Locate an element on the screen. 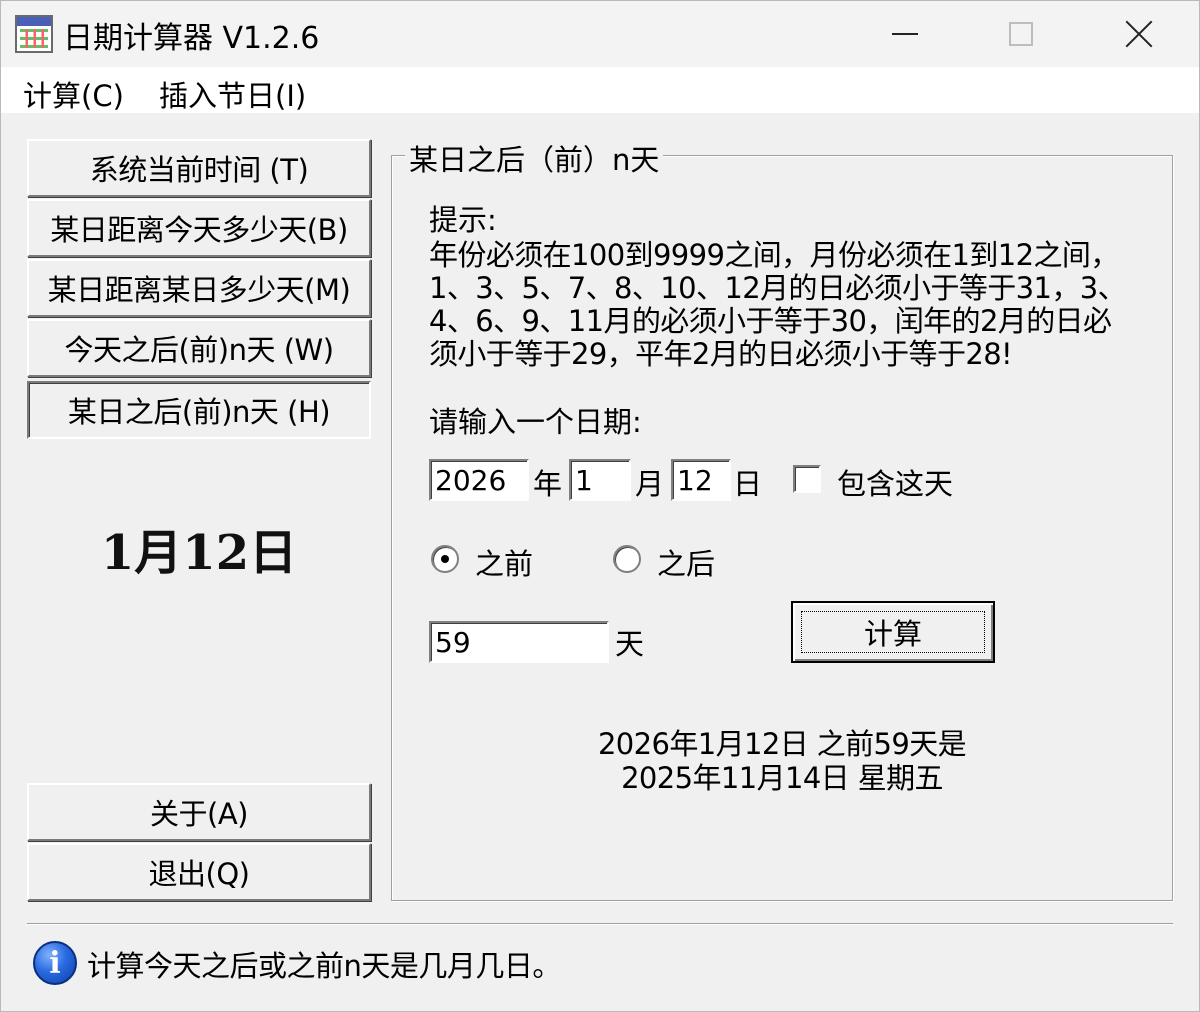 This screenshot has height=1012, width=1200. day-input is located at coordinates (701, 480).